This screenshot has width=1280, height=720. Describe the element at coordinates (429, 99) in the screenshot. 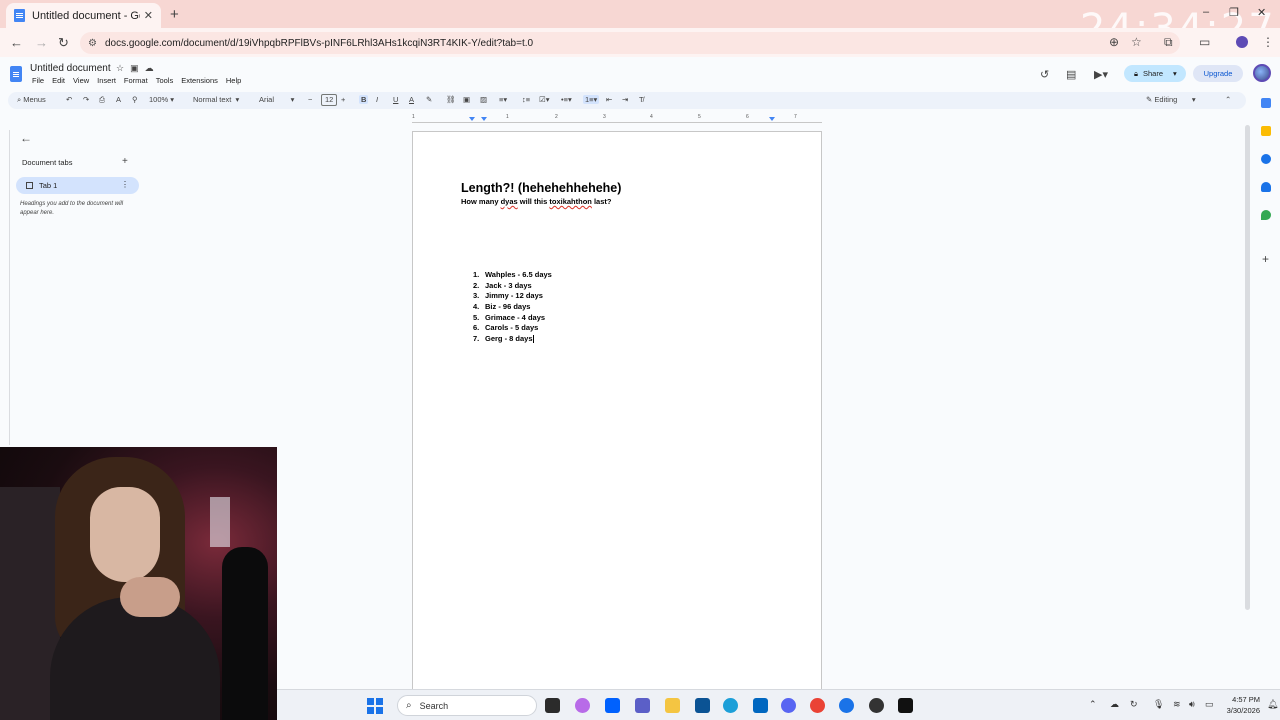

I see `highlight-icon: ✎` at that location.